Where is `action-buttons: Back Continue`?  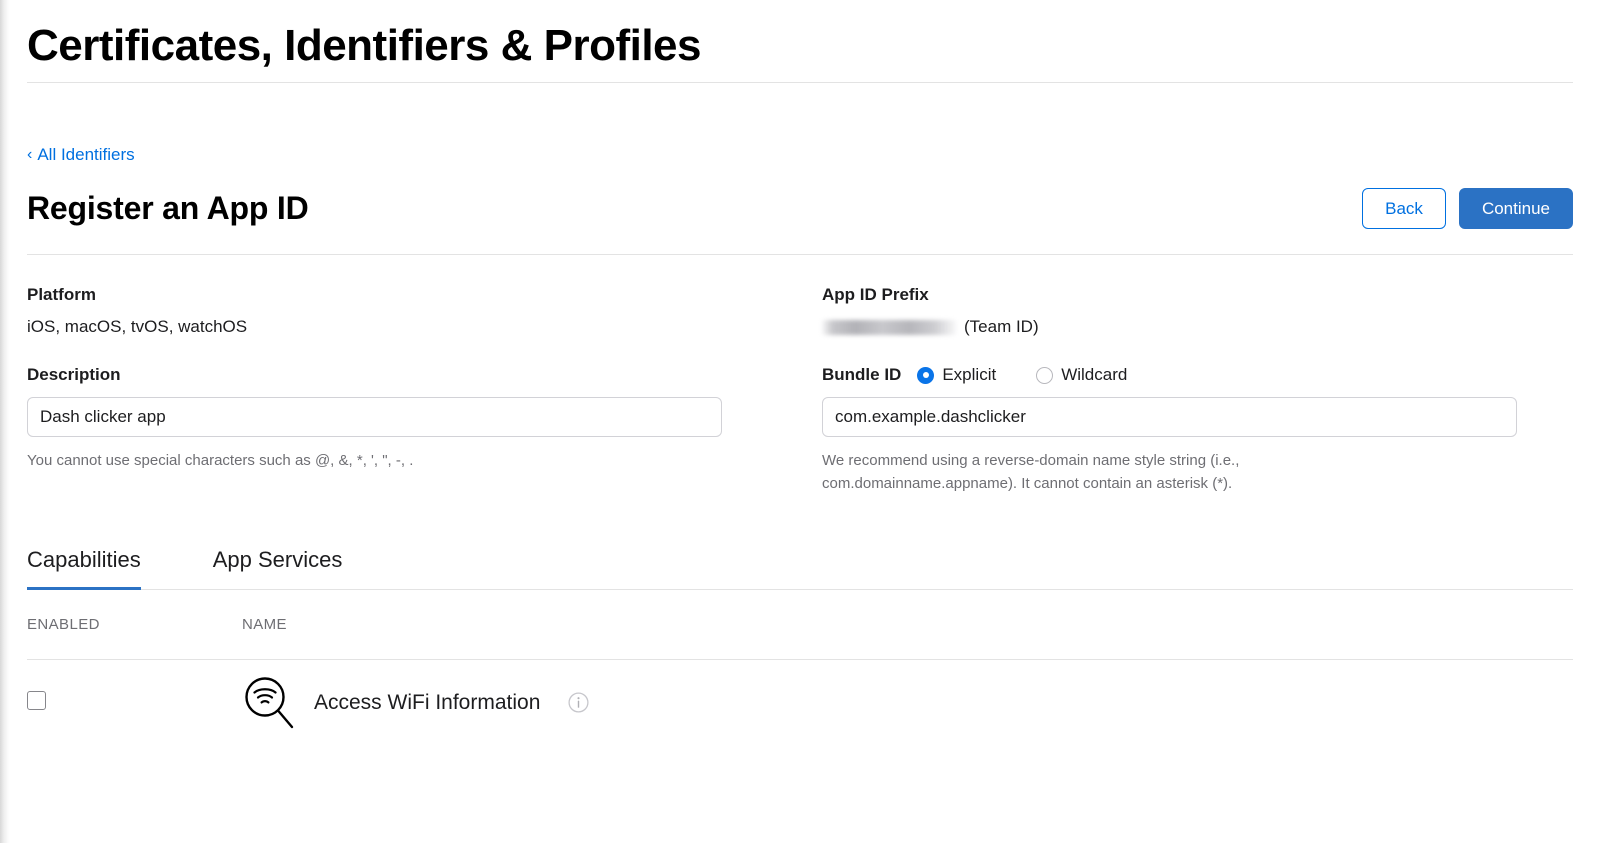
action-buttons: Back Continue is located at coordinates (1467, 208).